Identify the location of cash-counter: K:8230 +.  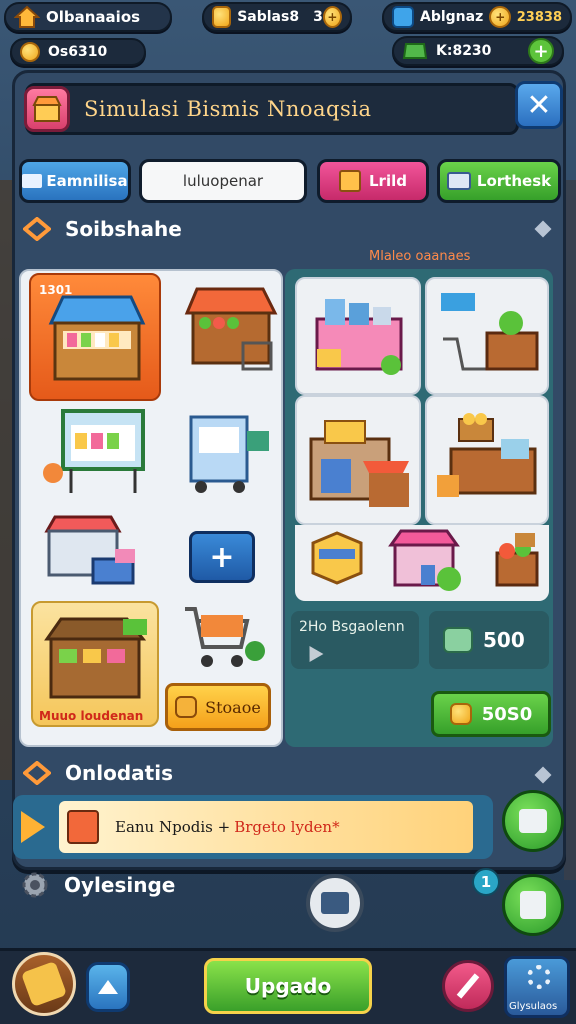
(478, 51).